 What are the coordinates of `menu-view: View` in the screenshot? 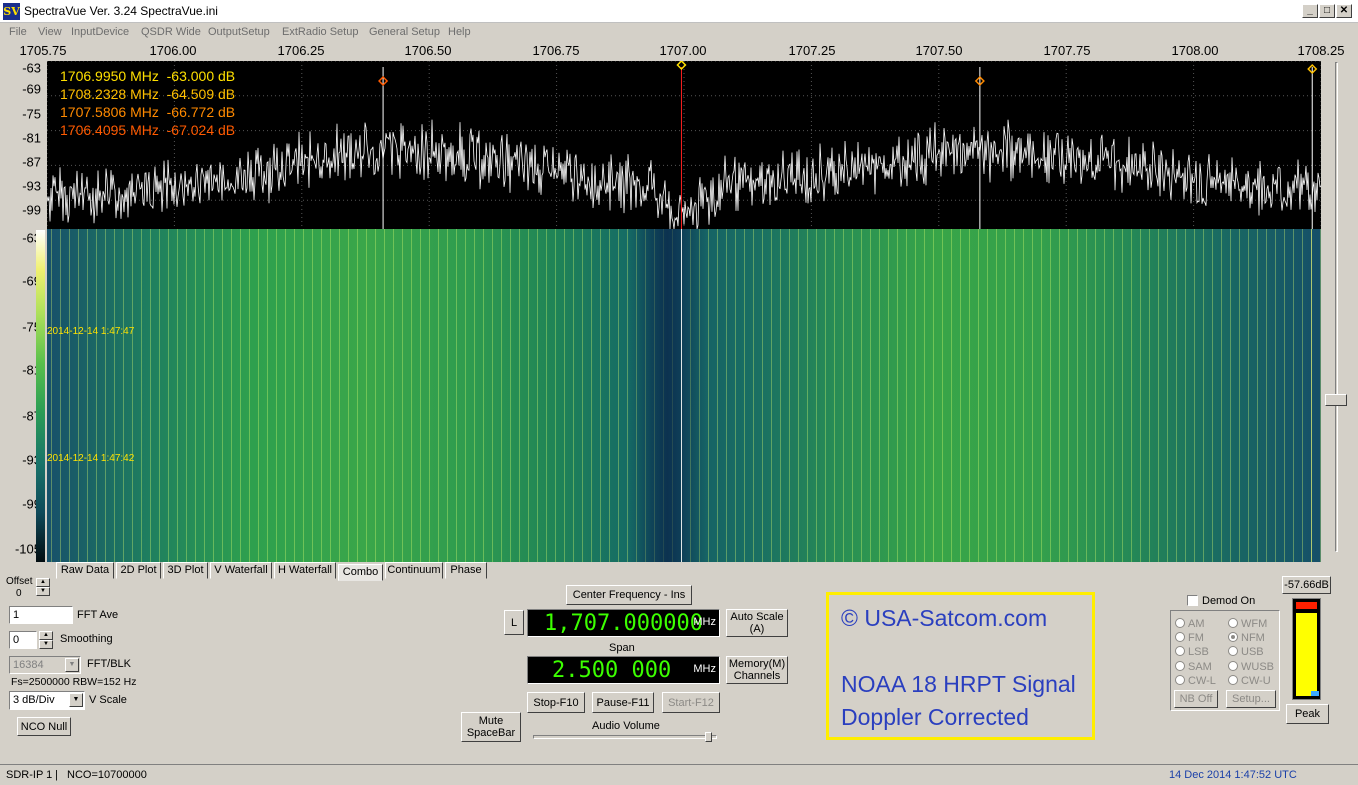 It's located at (50, 32).